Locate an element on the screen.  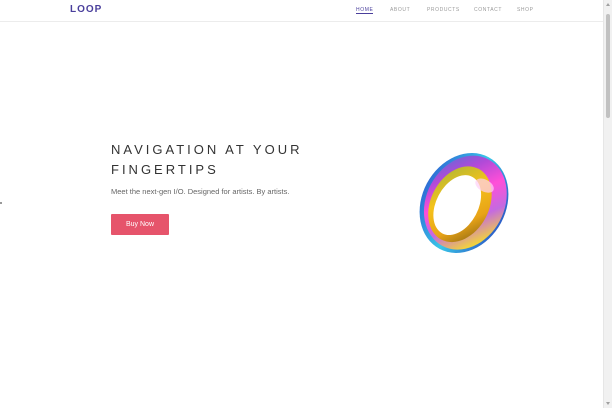
scroll-up-icon is located at coordinates (608, 4).